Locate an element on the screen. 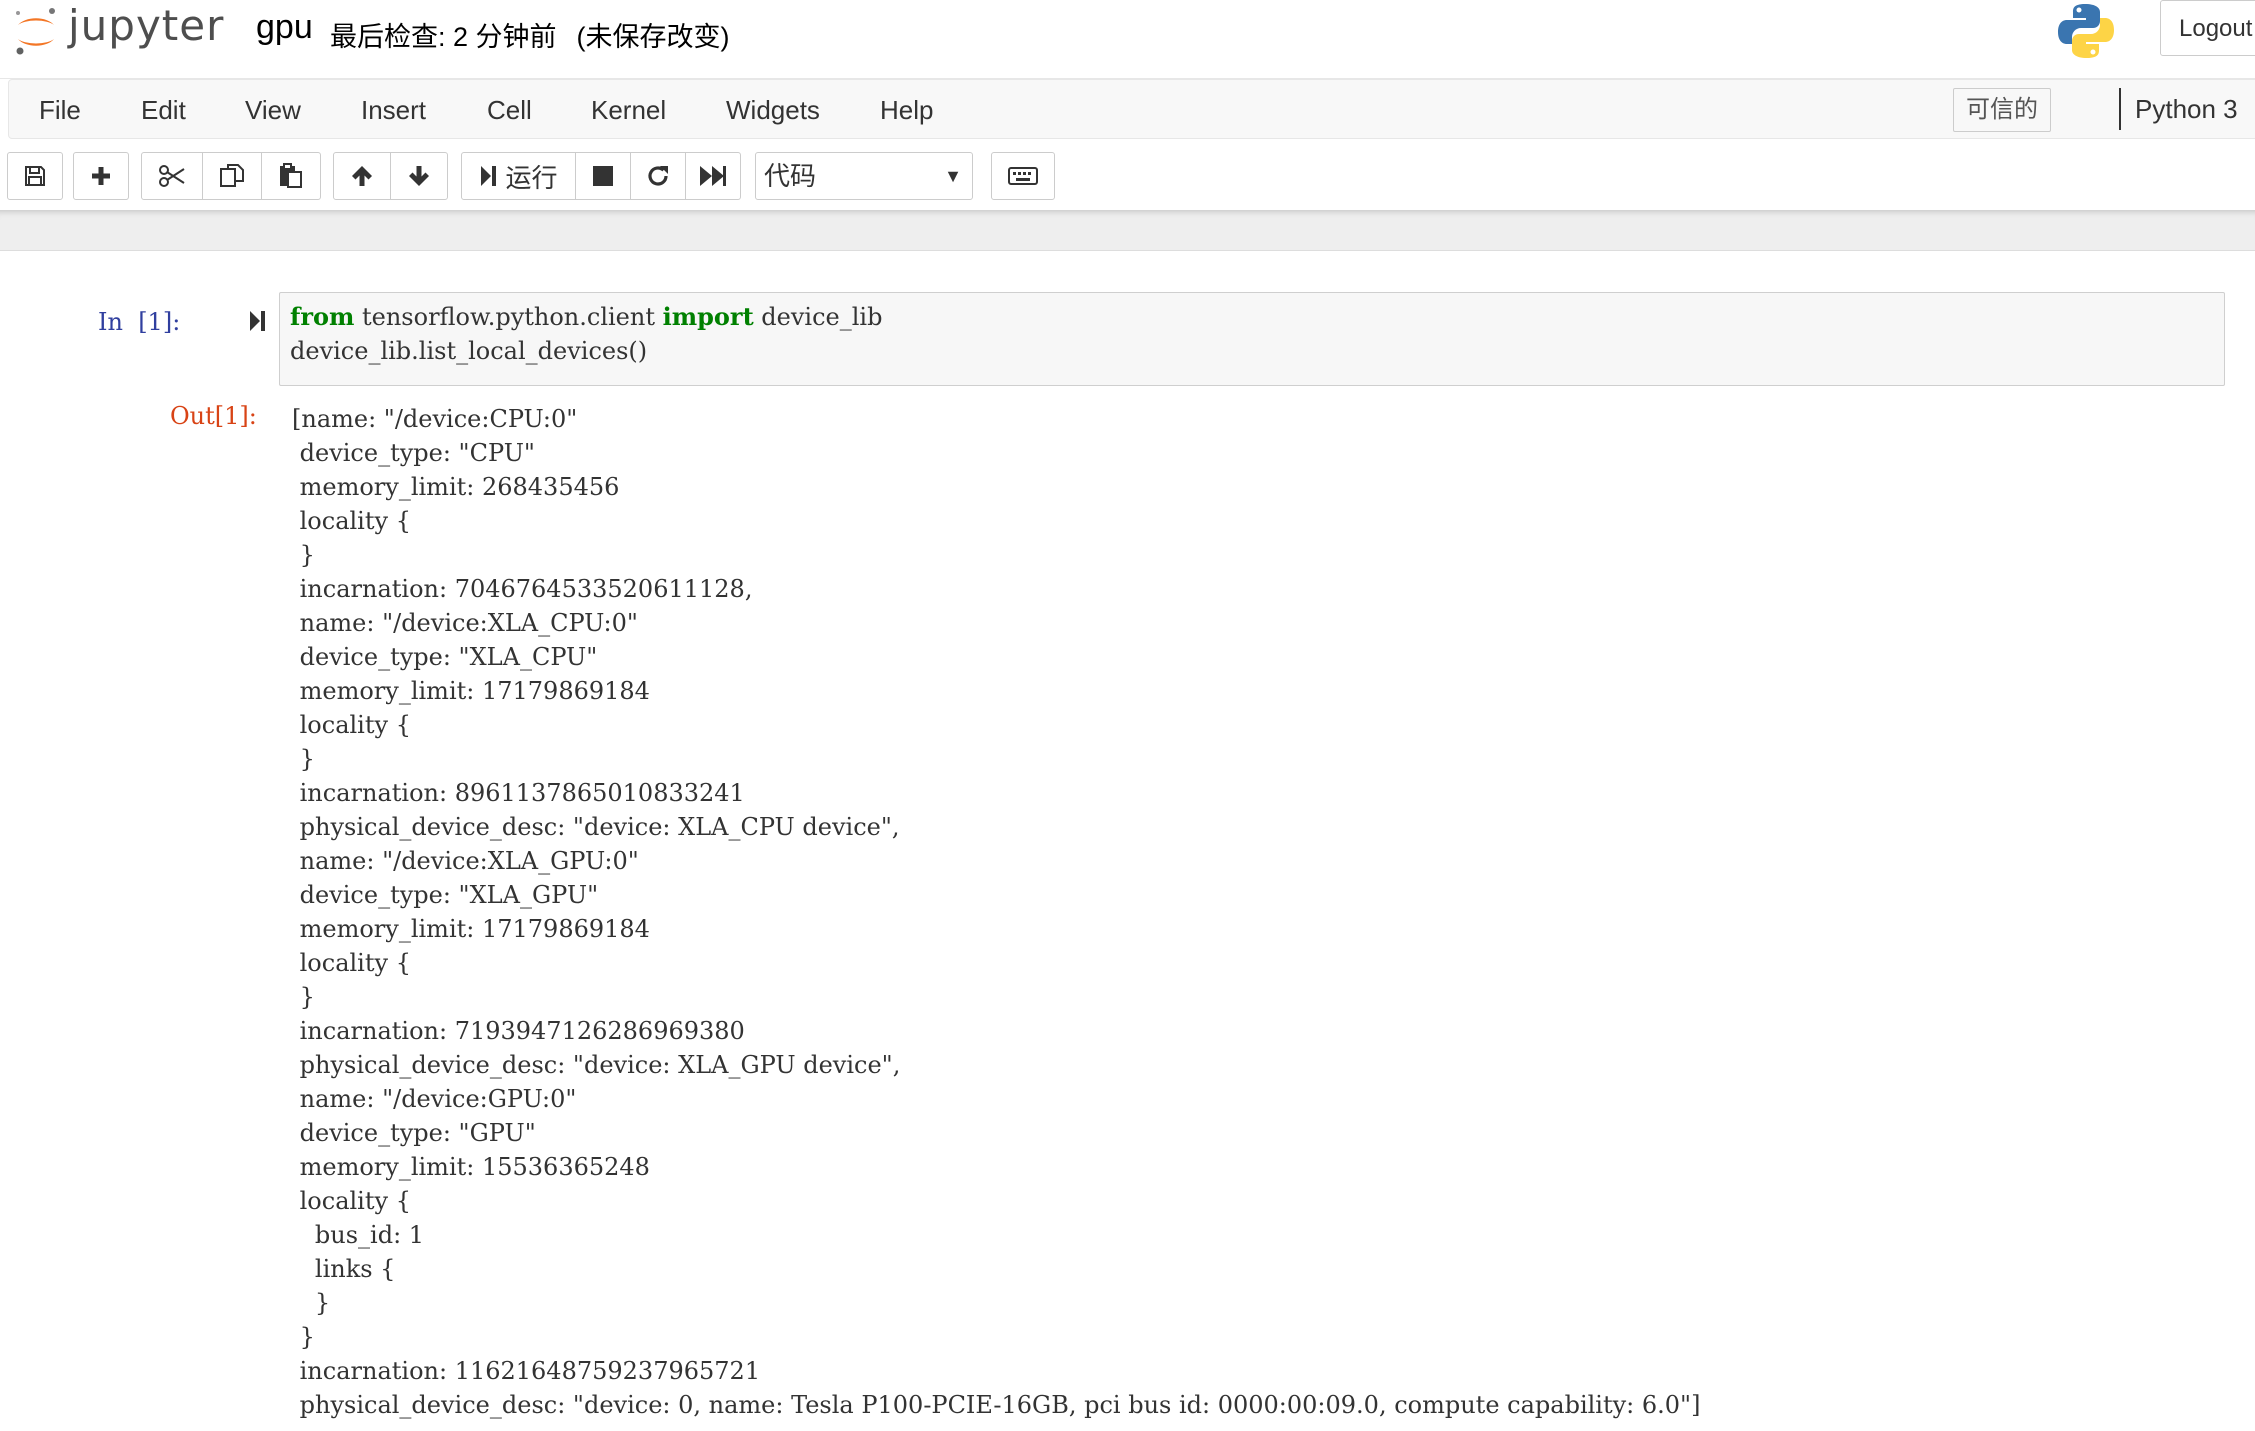 This screenshot has width=2255, height=1431. keyboard-group is located at coordinates (1023, 176).